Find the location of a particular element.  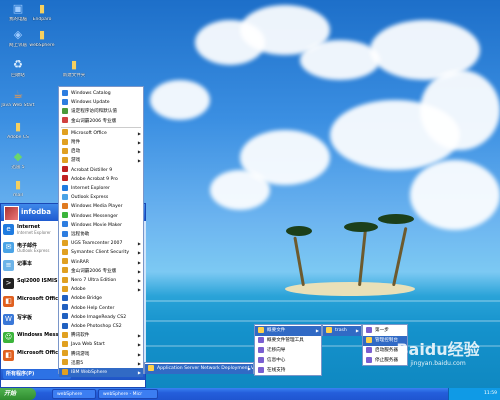

submenu-item: 第一步 is located at coordinates (385, 331).